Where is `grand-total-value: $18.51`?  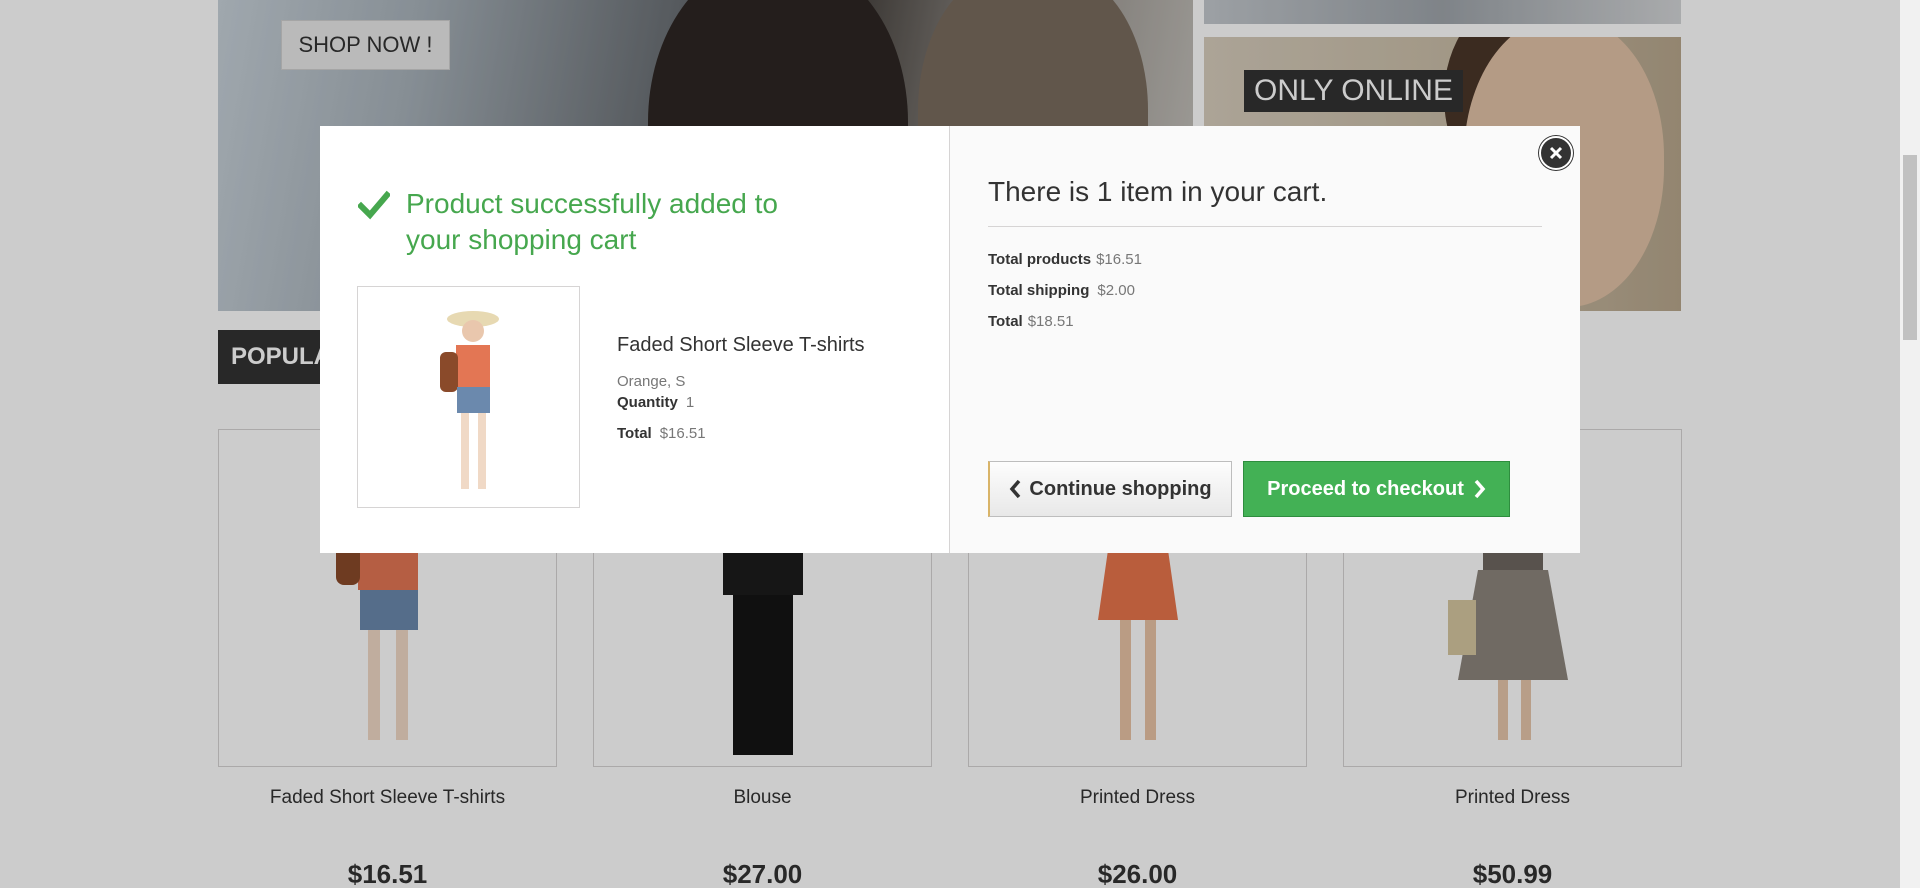
grand-total-value: $18.51 is located at coordinates (1050, 321).